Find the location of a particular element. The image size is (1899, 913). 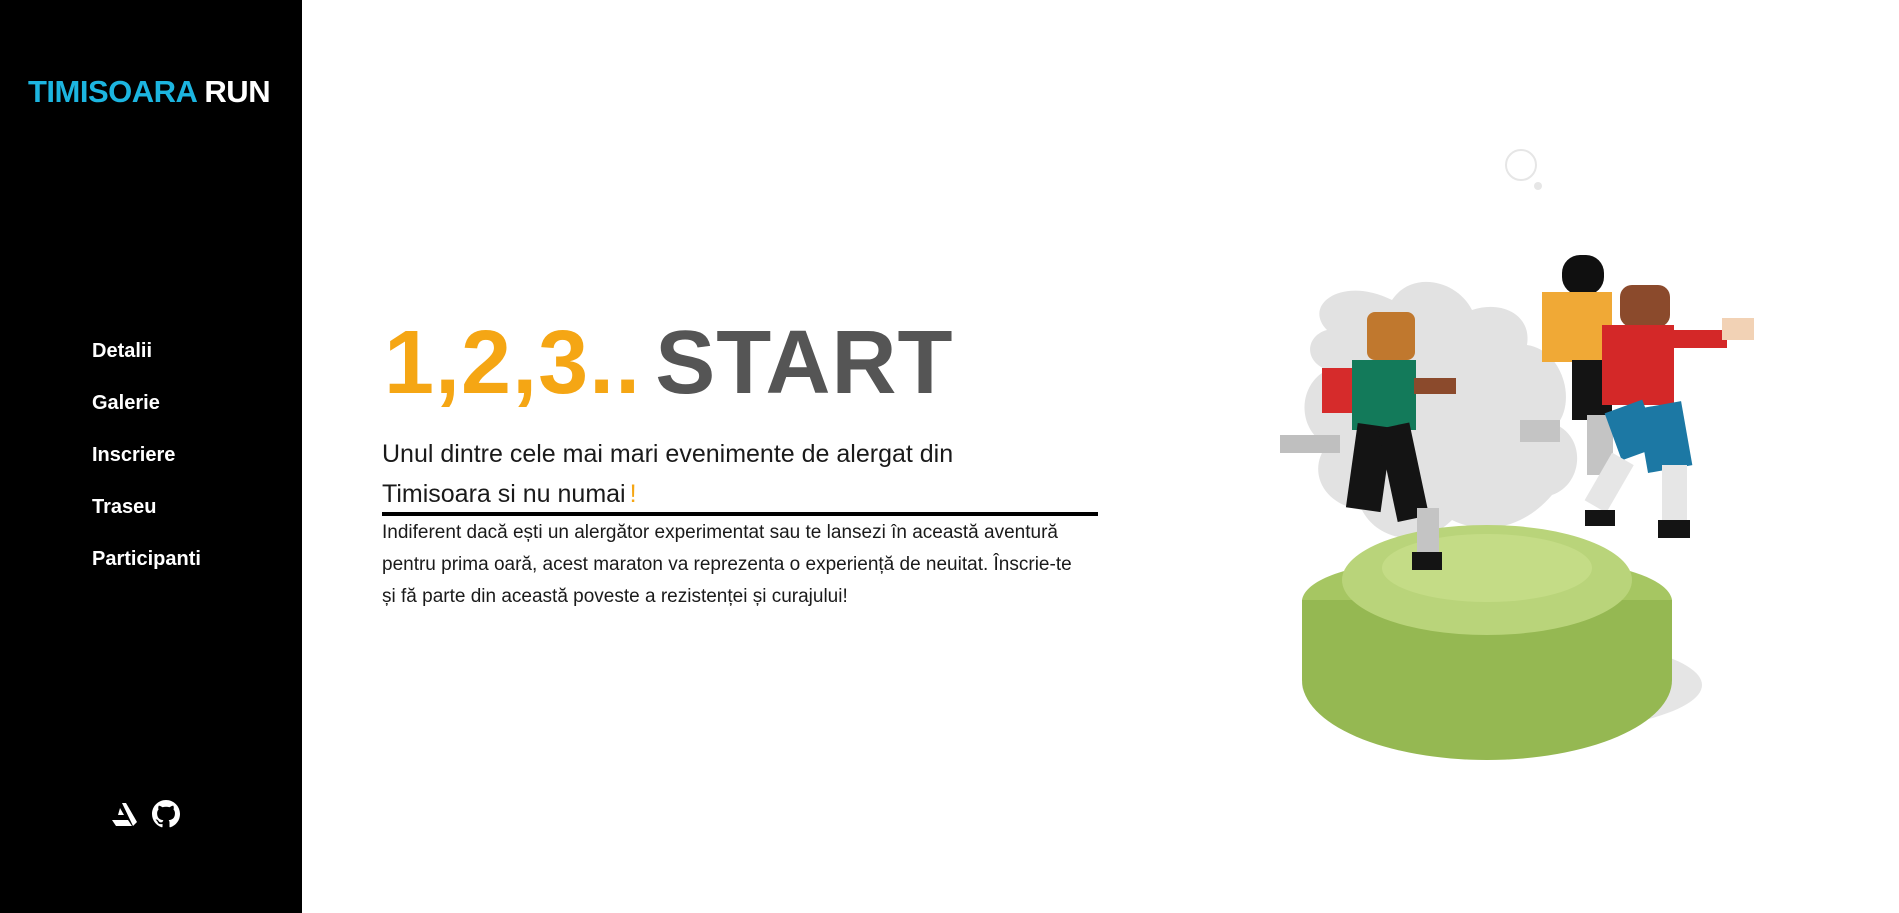

nav-item-traseu: Traseu is located at coordinates (146, 518).